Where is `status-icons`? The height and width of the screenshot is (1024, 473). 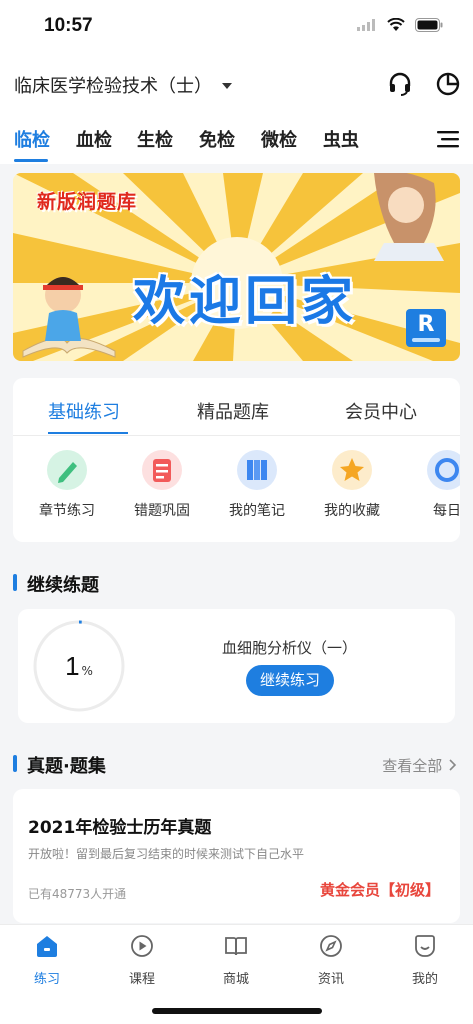 status-icons is located at coordinates (400, 25).